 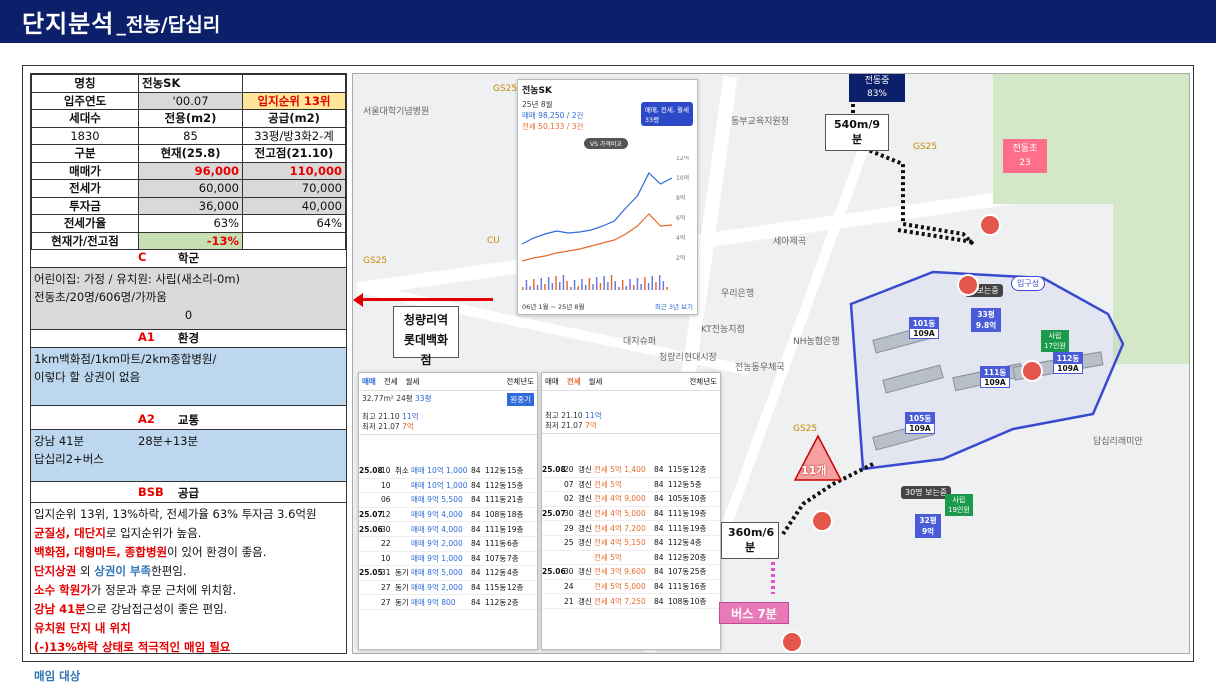 I want to click on bus-time-badge: 버스 7분, so click(x=754, y=613).